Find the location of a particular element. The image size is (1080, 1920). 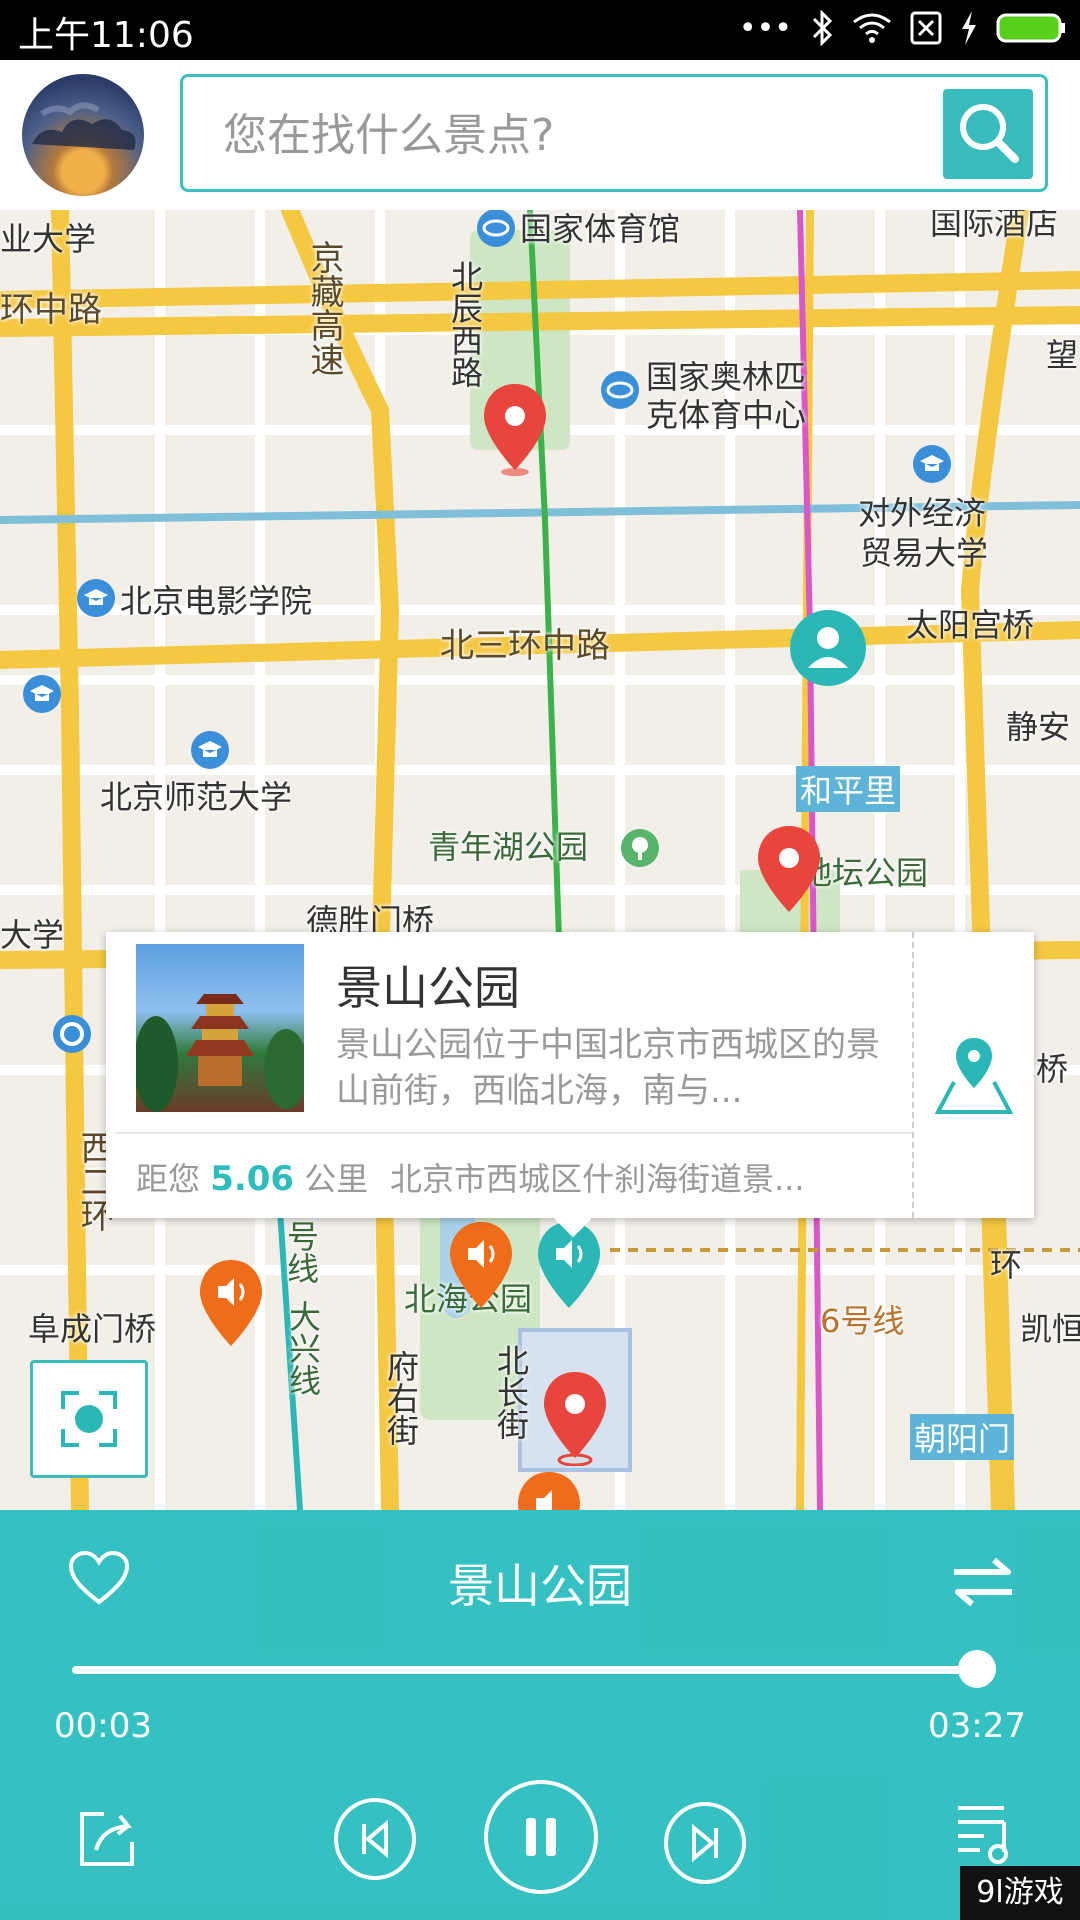

header is located at coordinates (540, 135).